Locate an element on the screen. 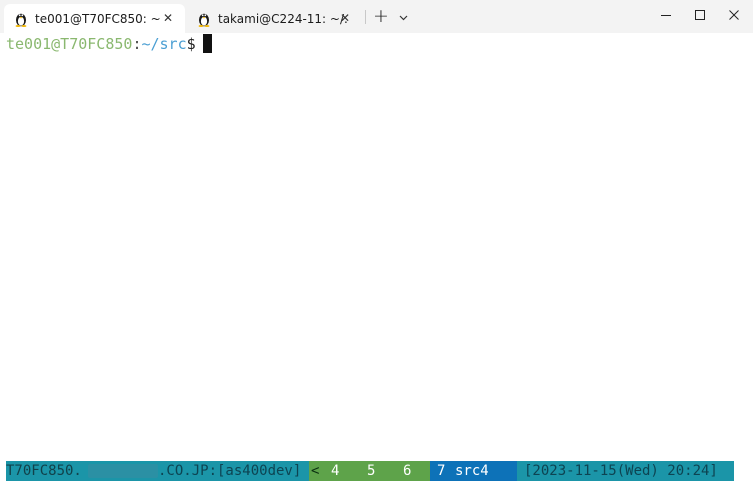  active-window-name: src4 is located at coordinates (472, 471).